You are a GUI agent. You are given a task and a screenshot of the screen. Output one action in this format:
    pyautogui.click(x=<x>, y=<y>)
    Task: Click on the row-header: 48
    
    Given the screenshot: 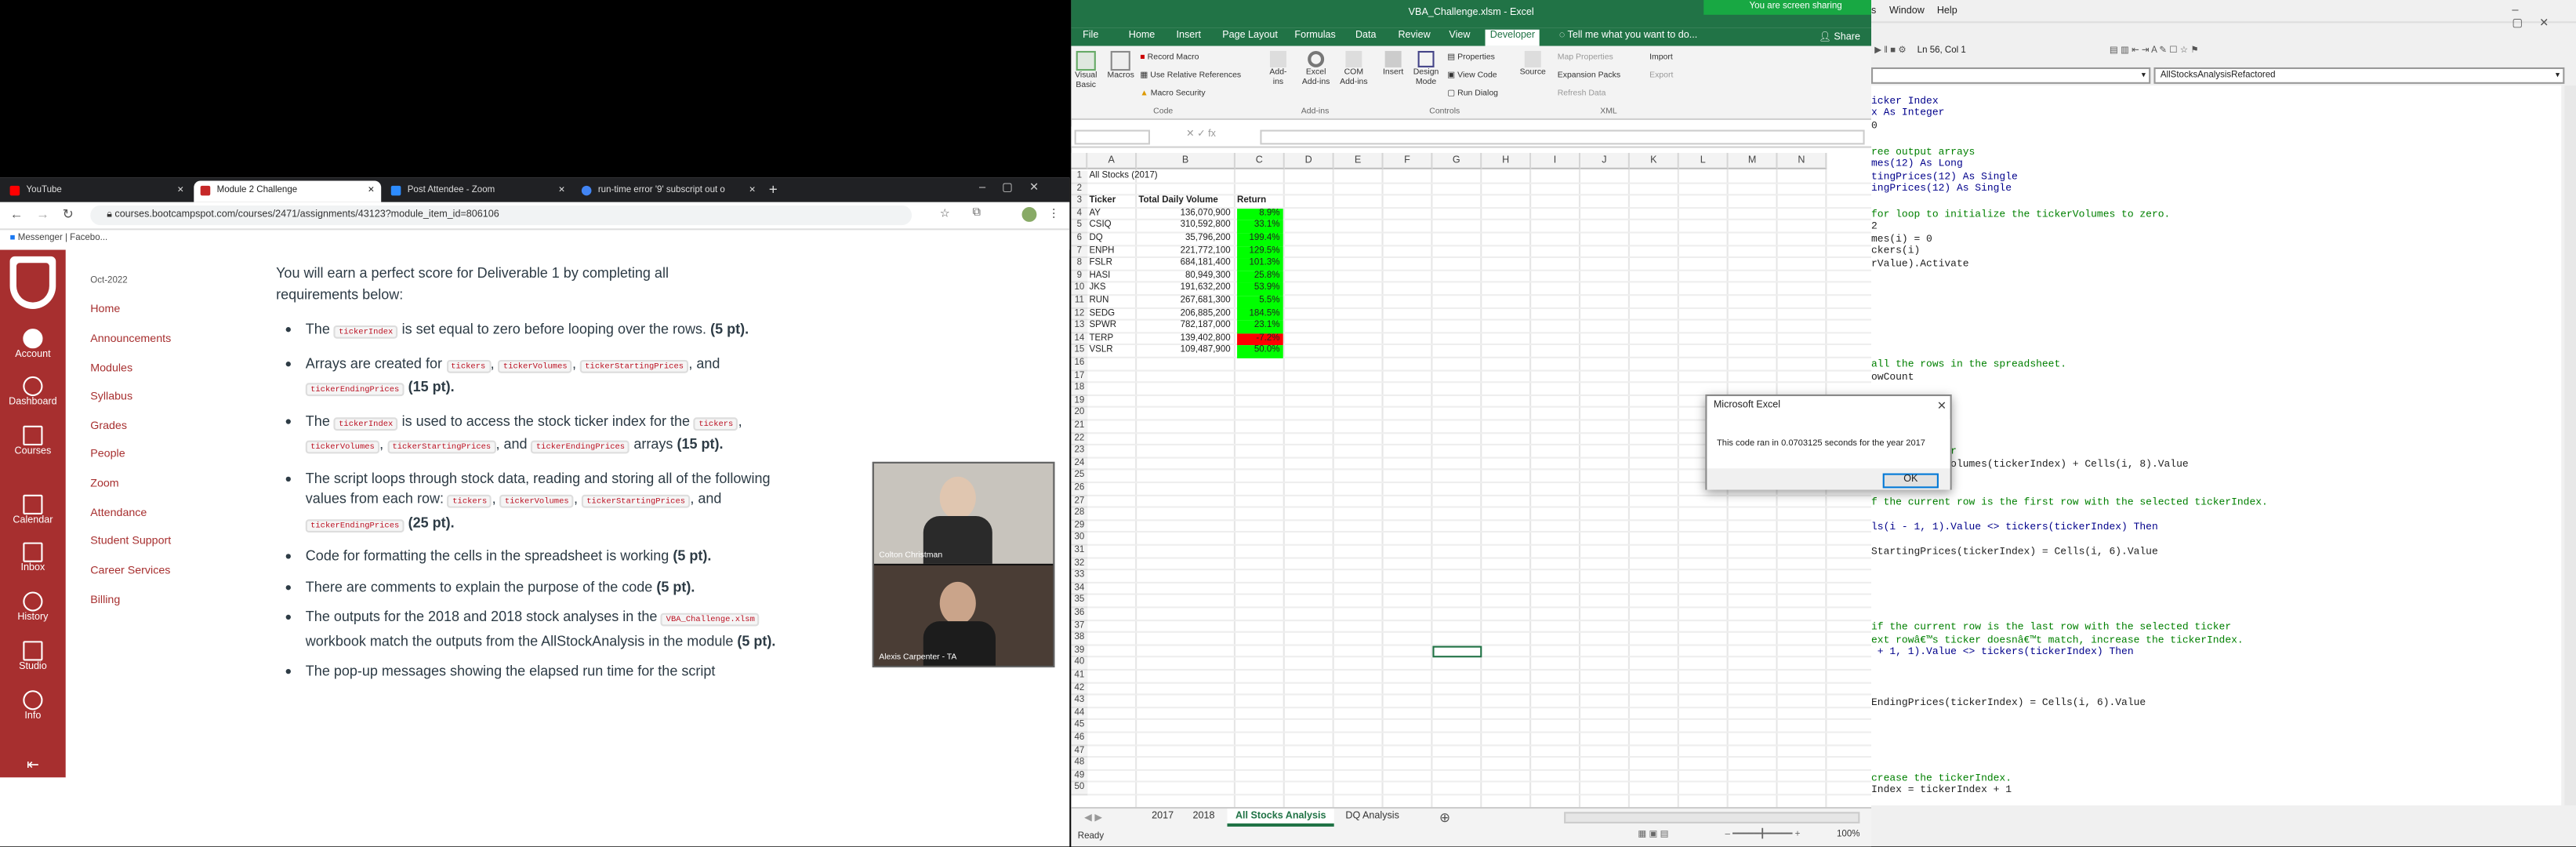 What is the action you would take?
    pyautogui.click(x=1079, y=764)
    